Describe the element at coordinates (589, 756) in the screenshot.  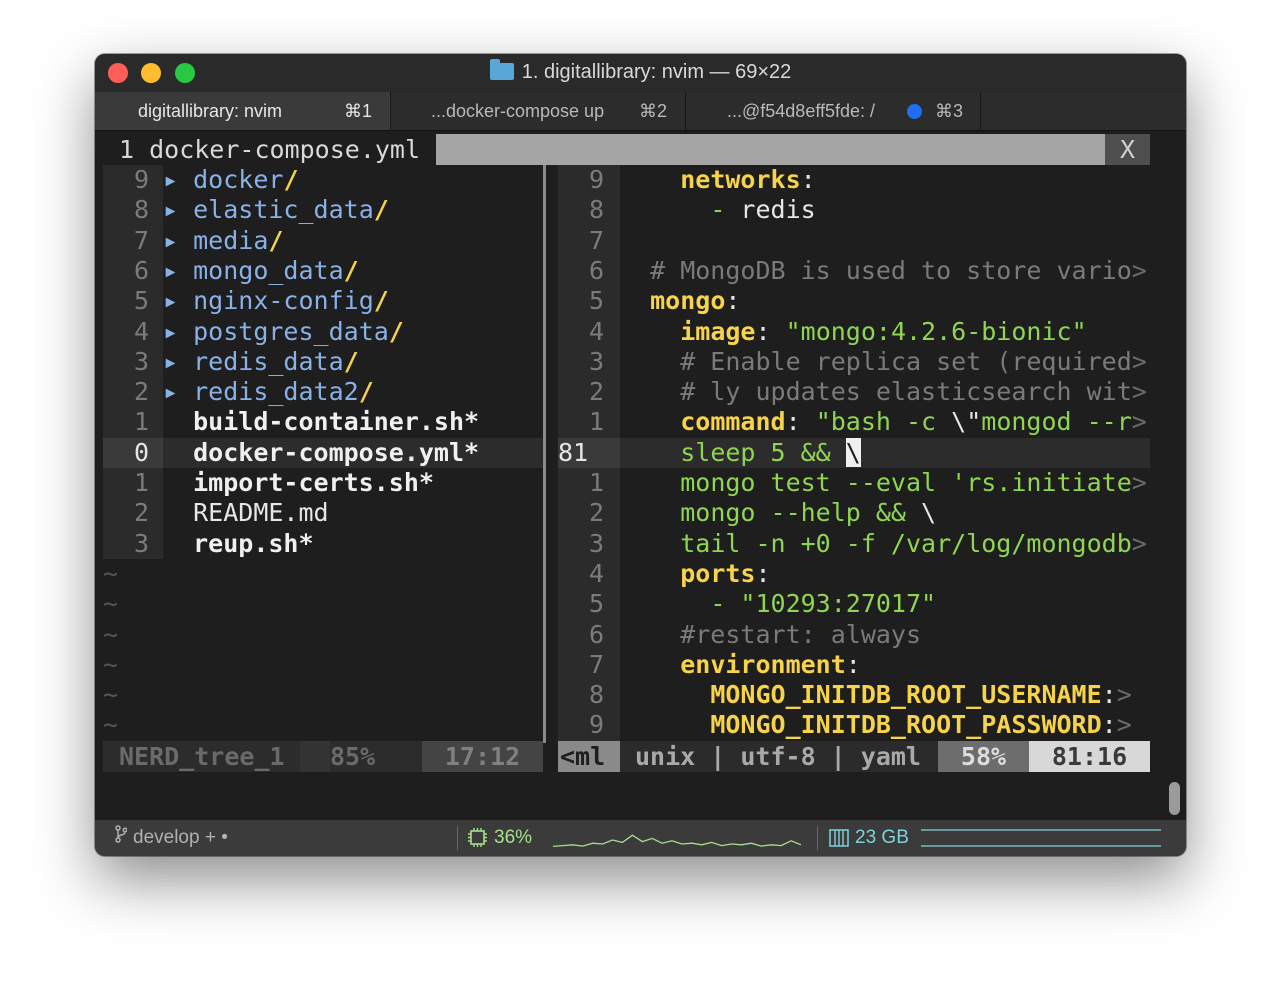
I see `status-right-filename: <ml` at that location.